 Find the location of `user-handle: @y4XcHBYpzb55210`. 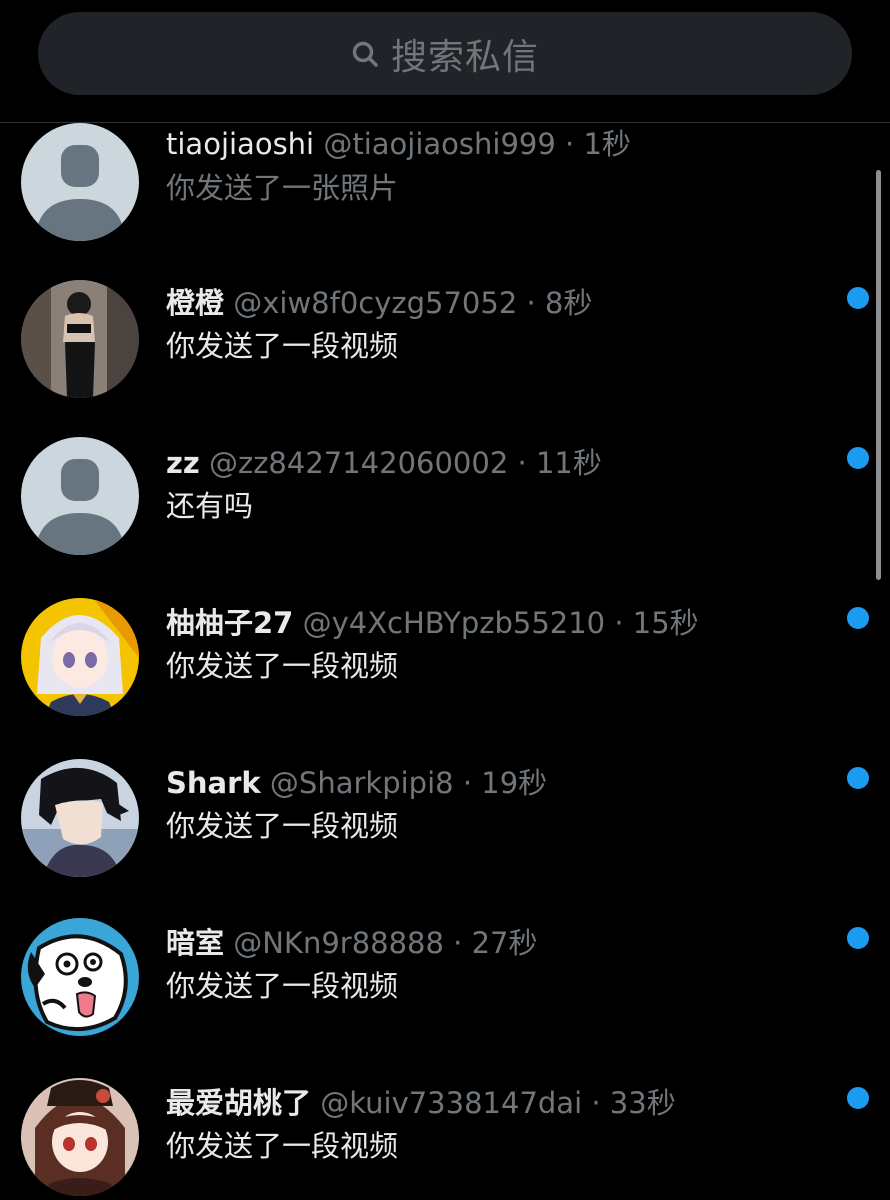

user-handle: @y4XcHBYpzb55210 is located at coordinates (454, 623).